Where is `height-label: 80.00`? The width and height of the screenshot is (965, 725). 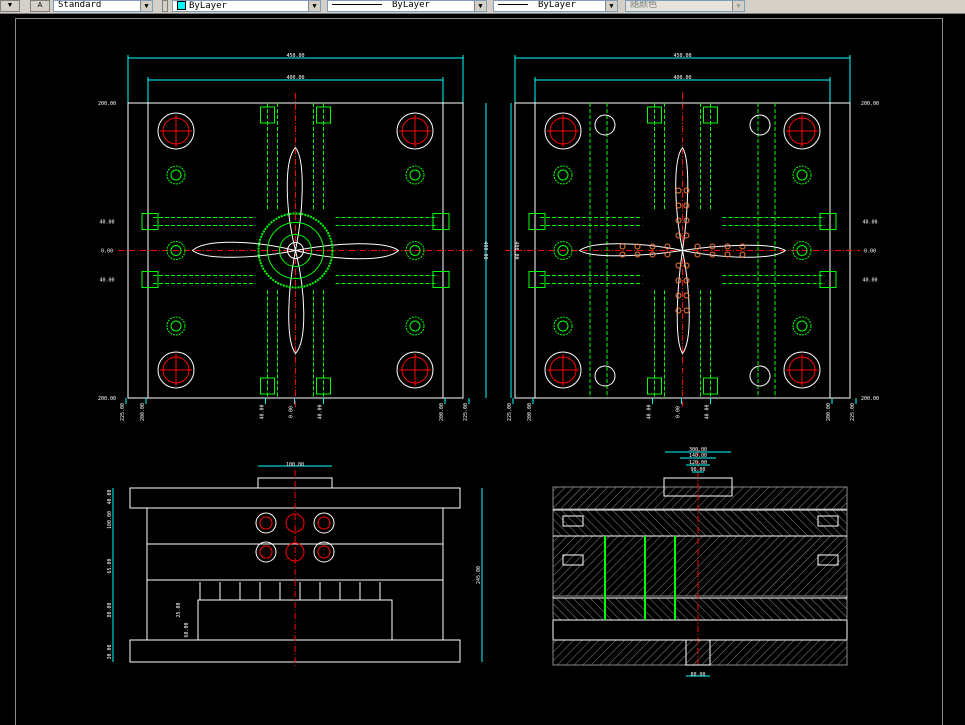 height-label: 80.00 is located at coordinates (110, 609).